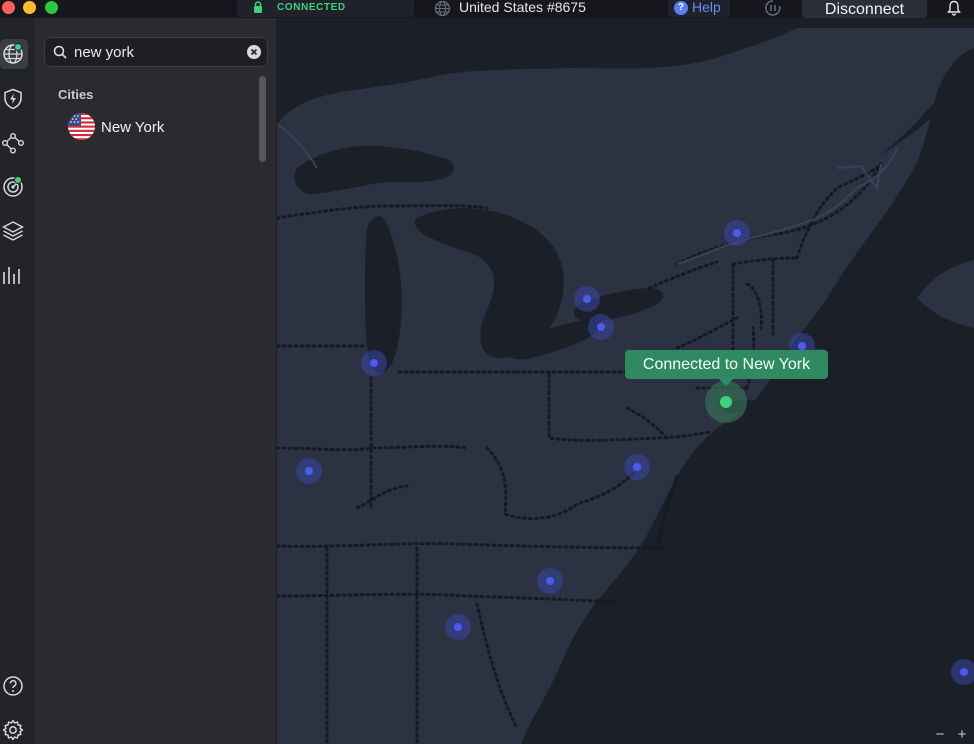  I want to click on clear-search-icon, so click(254, 52).